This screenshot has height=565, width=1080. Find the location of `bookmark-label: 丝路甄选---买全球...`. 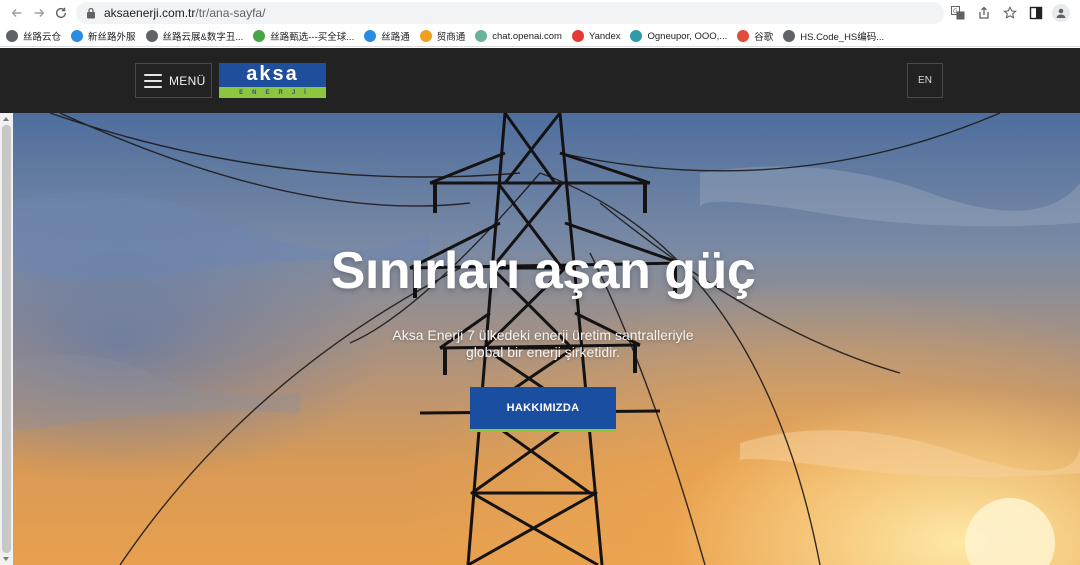

bookmark-label: 丝路甄选---买全球... is located at coordinates (312, 37).